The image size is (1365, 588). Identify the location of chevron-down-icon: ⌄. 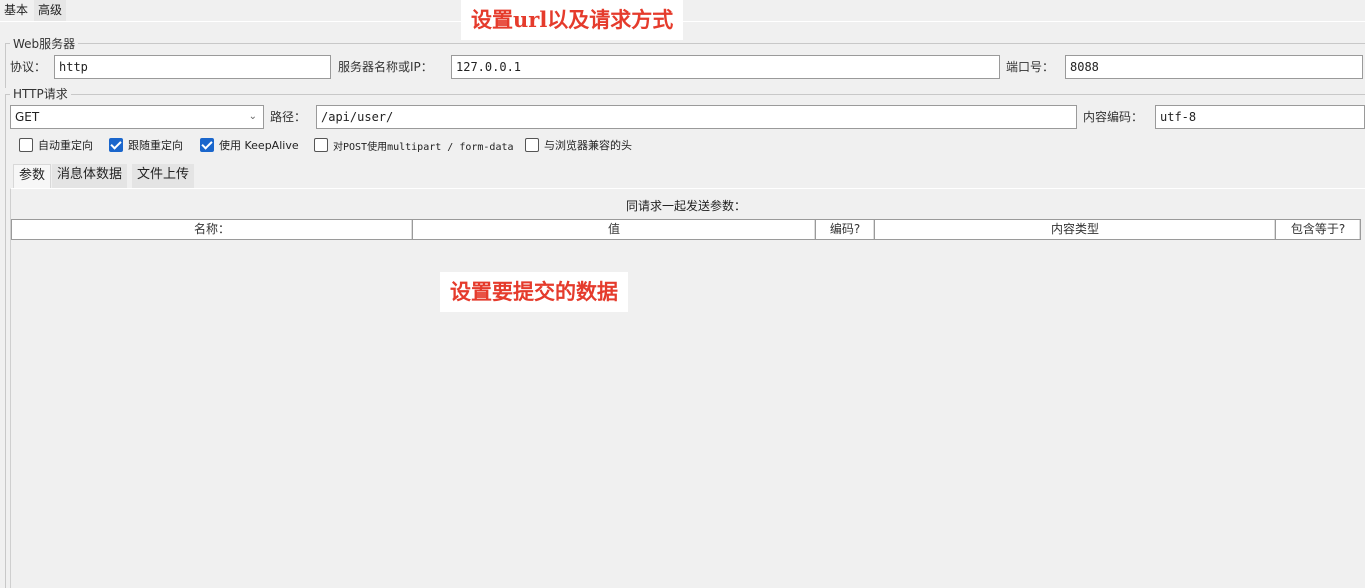
(252, 116).